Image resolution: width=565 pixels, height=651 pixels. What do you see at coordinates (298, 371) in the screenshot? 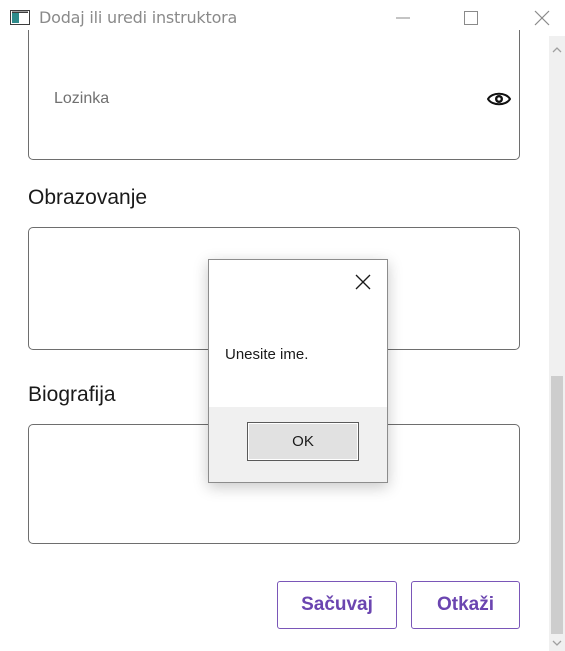
I see `message-dialog: Unesite ime. OK` at bounding box center [298, 371].